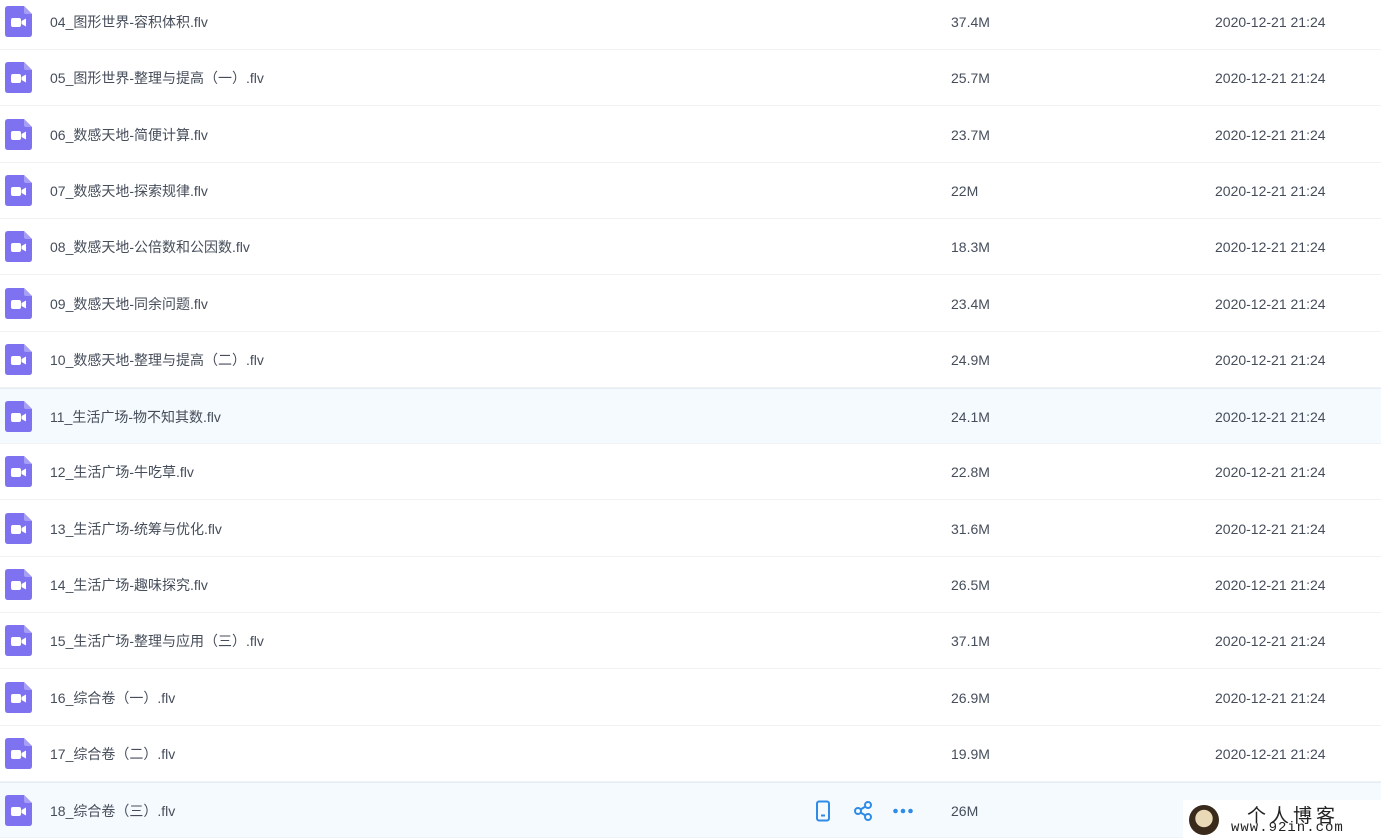  What do you see at coordinates (970, 641) in the screenshot?
I see `file-size: 37.1M` at bounding box center [970, 641].